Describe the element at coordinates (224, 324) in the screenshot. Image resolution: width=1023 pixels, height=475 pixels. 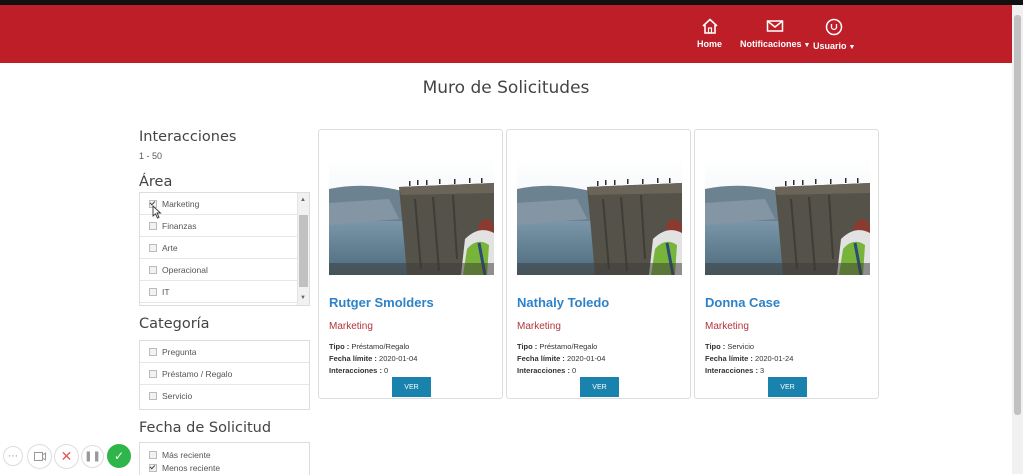
I see `category-heading-wrap: Categoría` at that location.